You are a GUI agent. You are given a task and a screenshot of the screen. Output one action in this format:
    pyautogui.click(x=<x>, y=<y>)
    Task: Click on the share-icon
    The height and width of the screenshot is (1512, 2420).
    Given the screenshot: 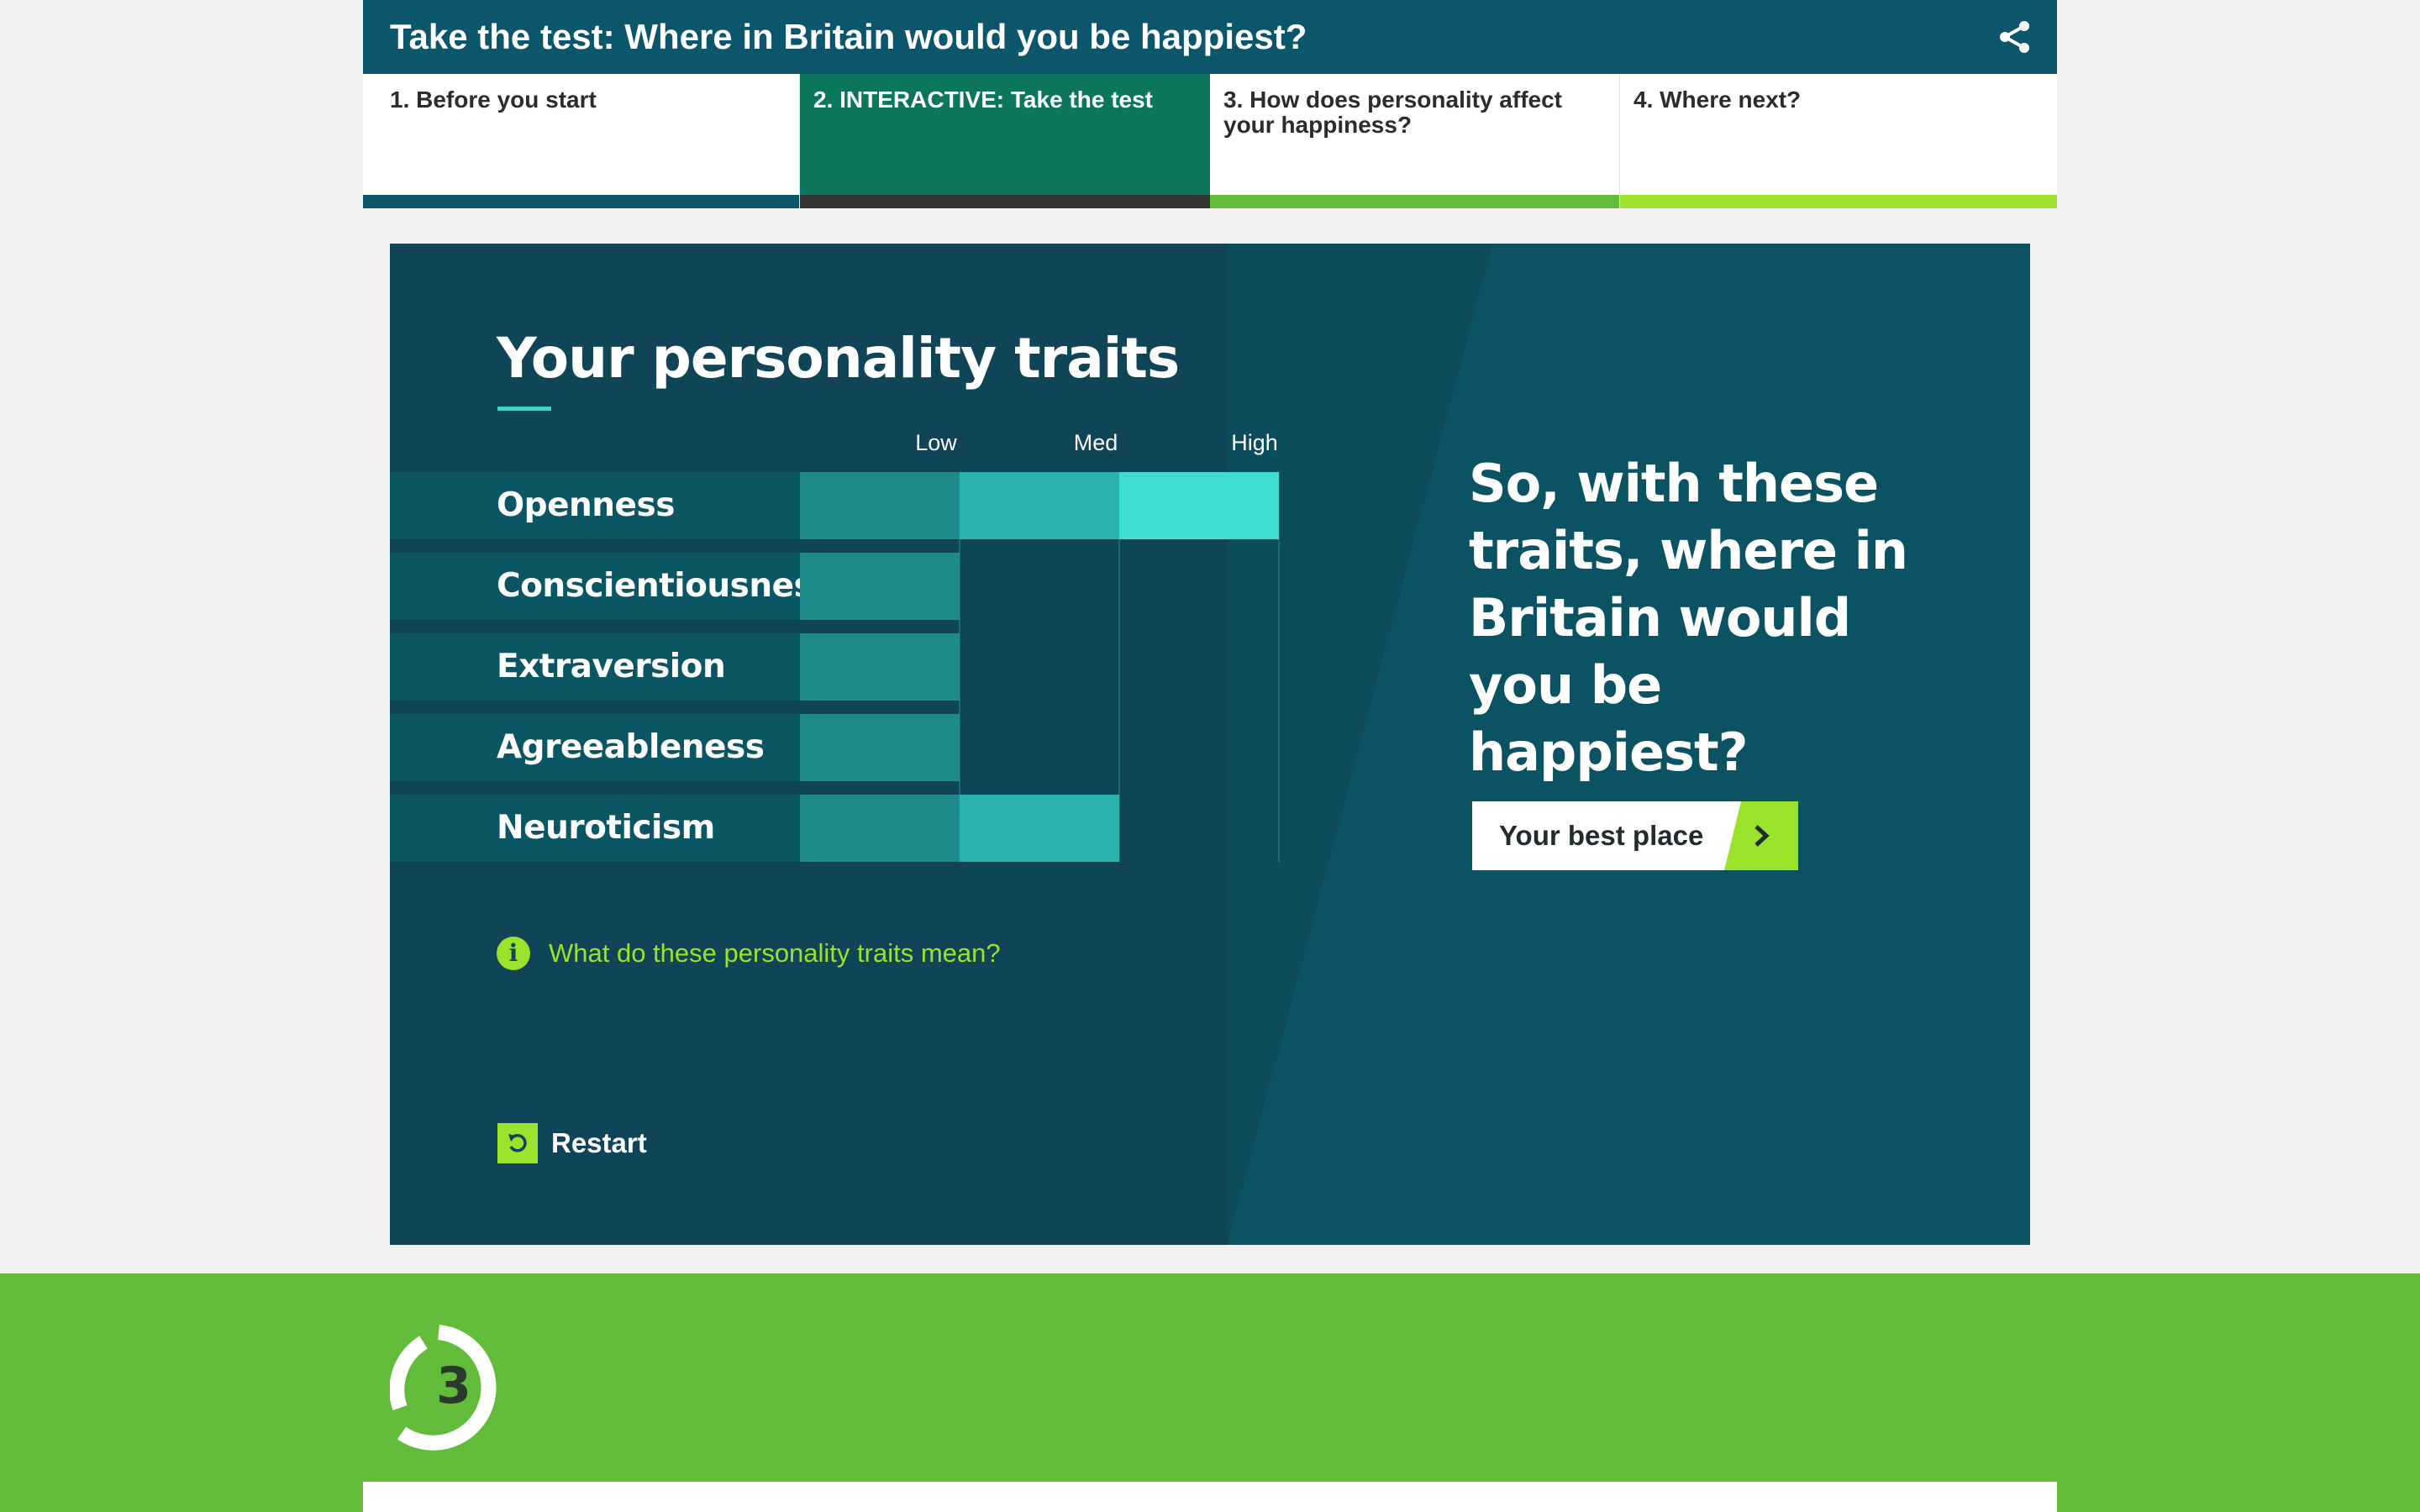 What is the action you would take?
    pyautogui.click(x=2014, y=36)
    